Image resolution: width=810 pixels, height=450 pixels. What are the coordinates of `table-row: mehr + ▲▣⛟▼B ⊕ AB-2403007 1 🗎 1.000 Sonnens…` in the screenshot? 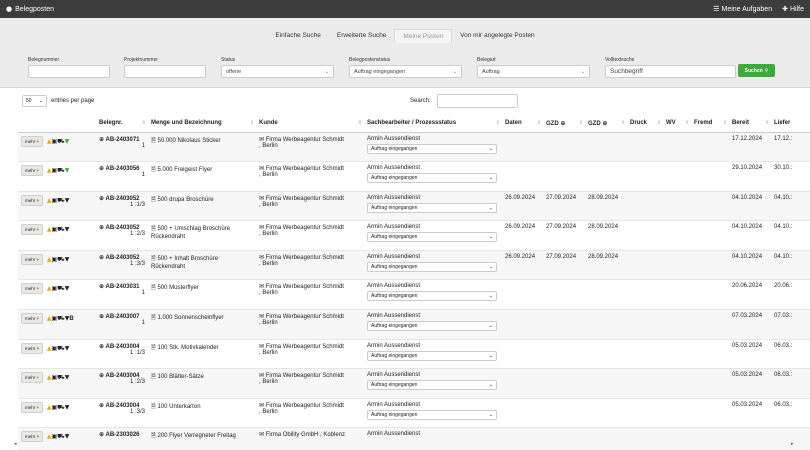 It's located at (414, 324).